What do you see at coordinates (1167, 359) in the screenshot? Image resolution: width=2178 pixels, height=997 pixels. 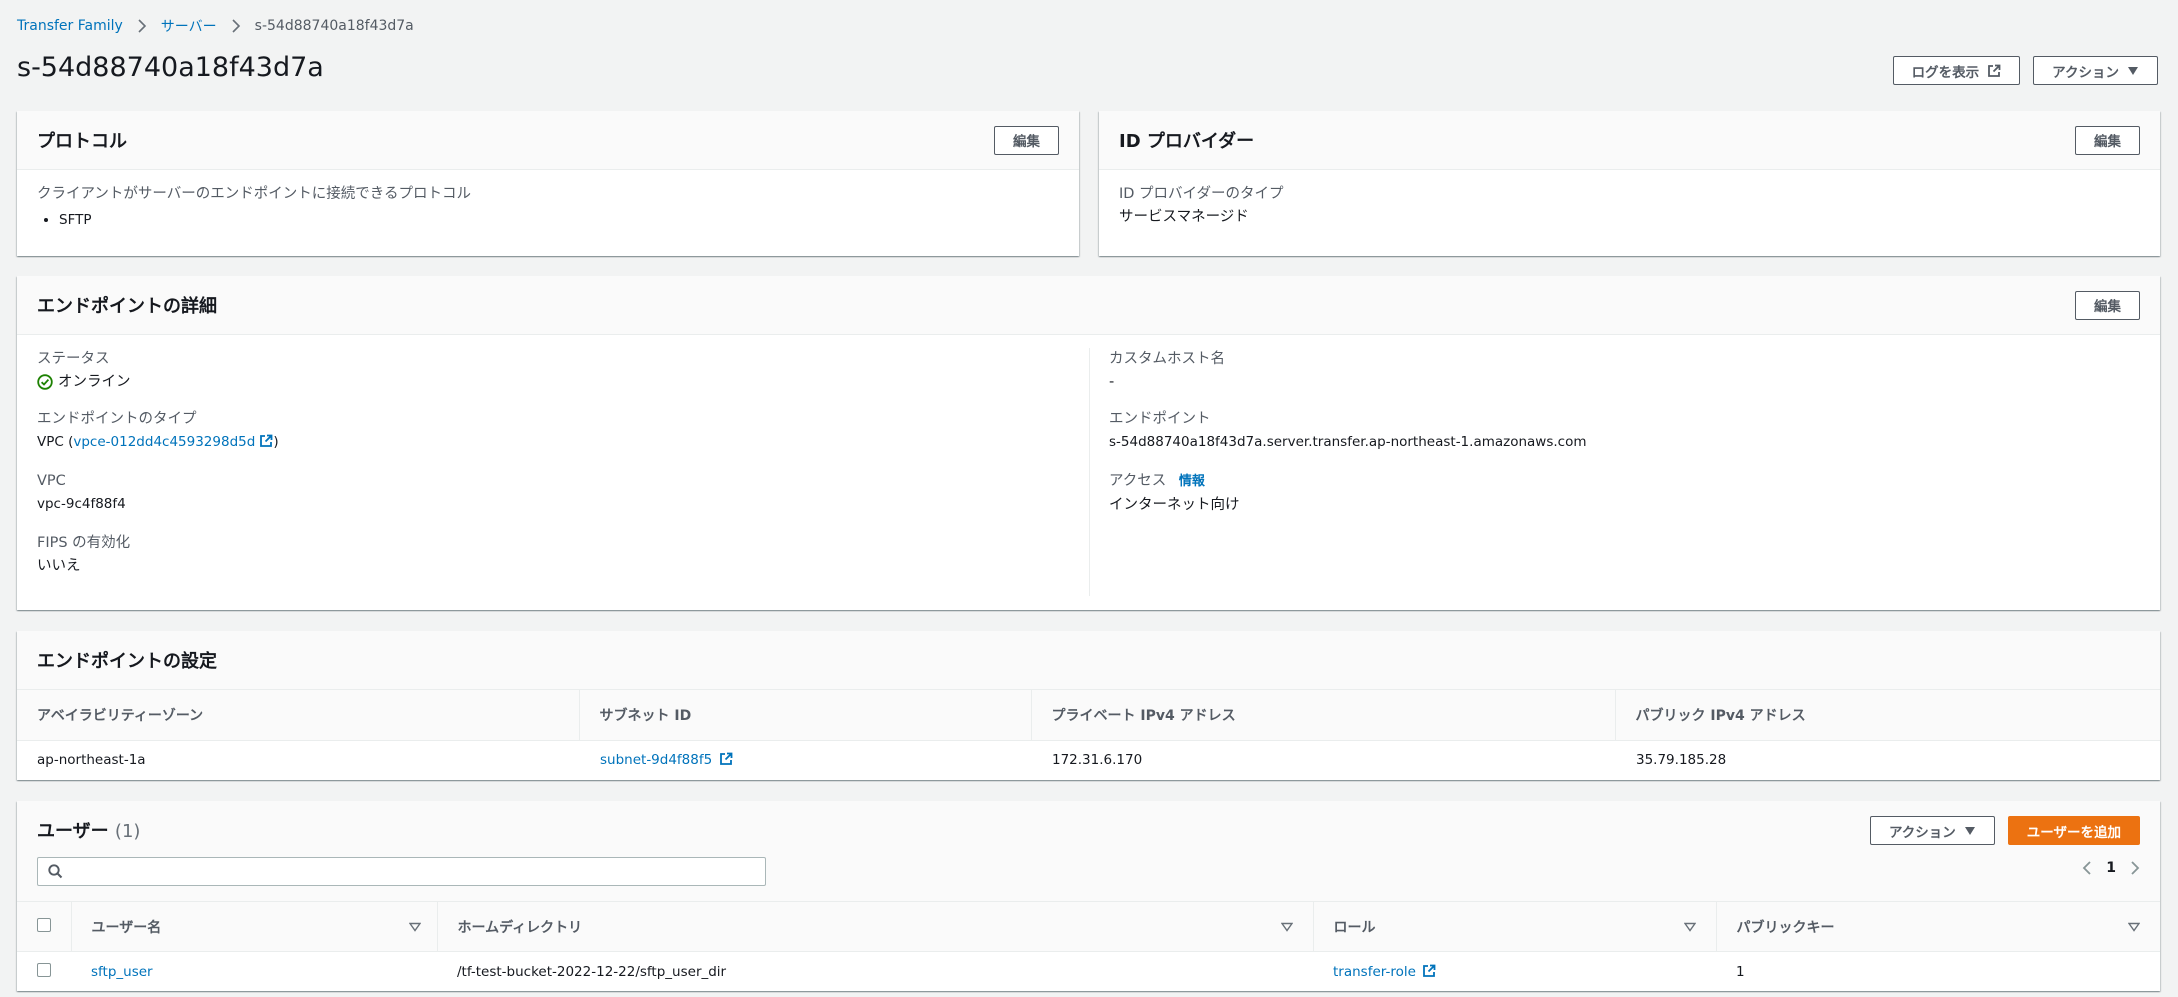 I see `custom-host-label: カスタムホスト名` at bounding box center [1167, 359].